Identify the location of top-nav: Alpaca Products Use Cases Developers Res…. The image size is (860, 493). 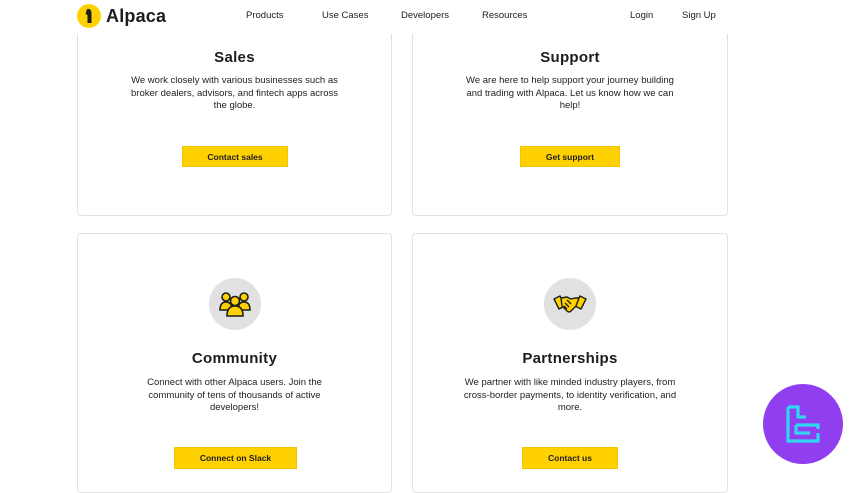
(430, 17).